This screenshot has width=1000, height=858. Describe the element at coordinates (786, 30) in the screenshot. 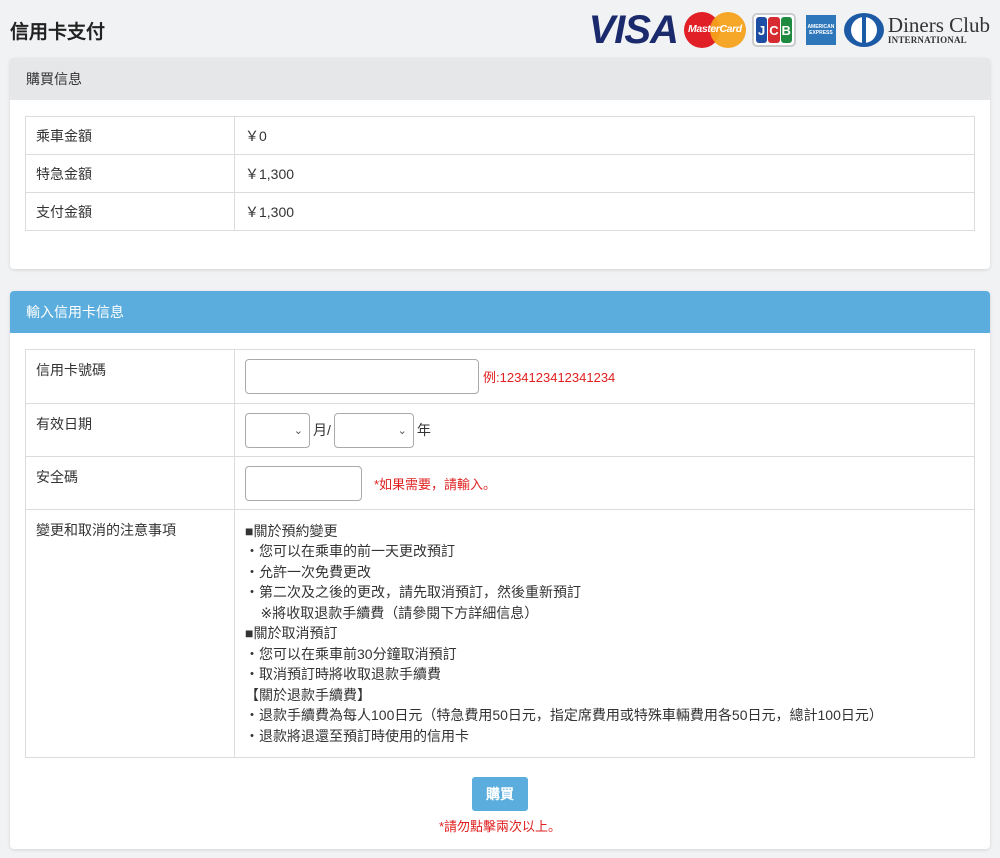

I see `jcb-logo-b: B` at that location.